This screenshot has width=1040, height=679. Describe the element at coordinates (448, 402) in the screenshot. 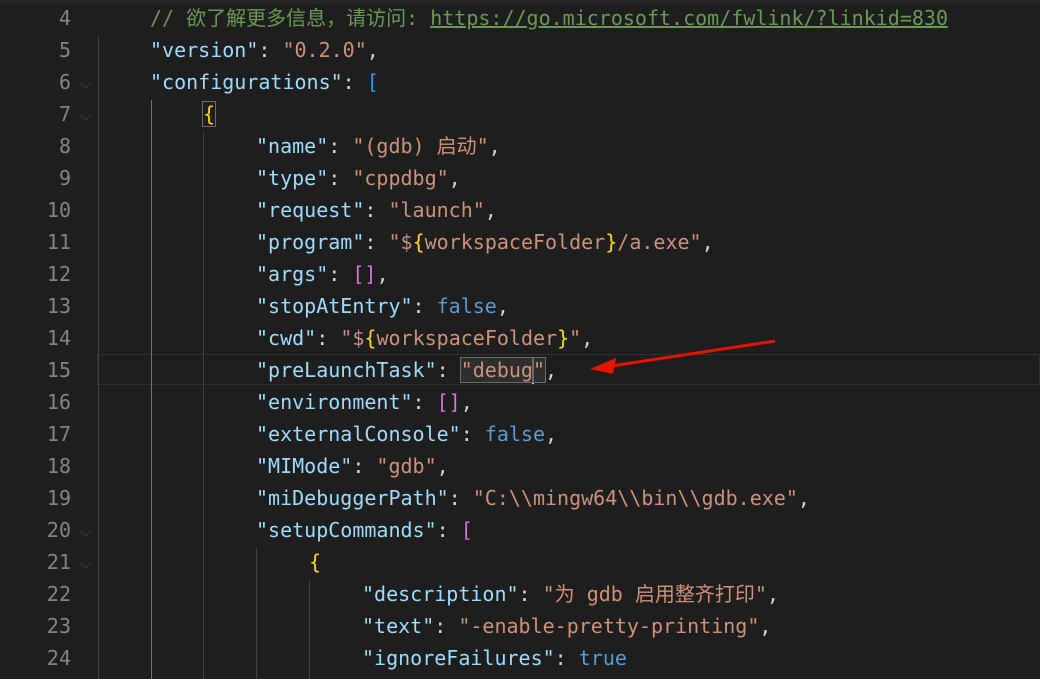

I see `code-token: []` at that location.